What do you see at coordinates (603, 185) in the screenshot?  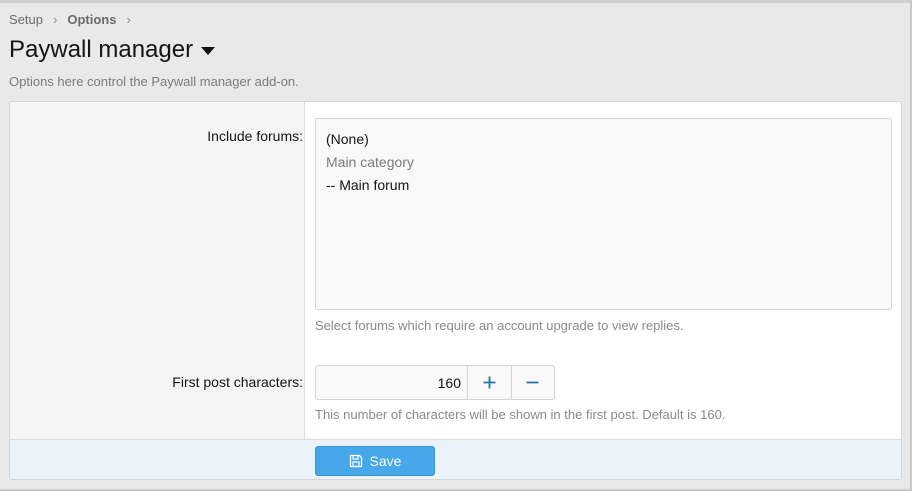 I see `forum-option-main-forum: -- Main forum` at bounding box center [603, 185].